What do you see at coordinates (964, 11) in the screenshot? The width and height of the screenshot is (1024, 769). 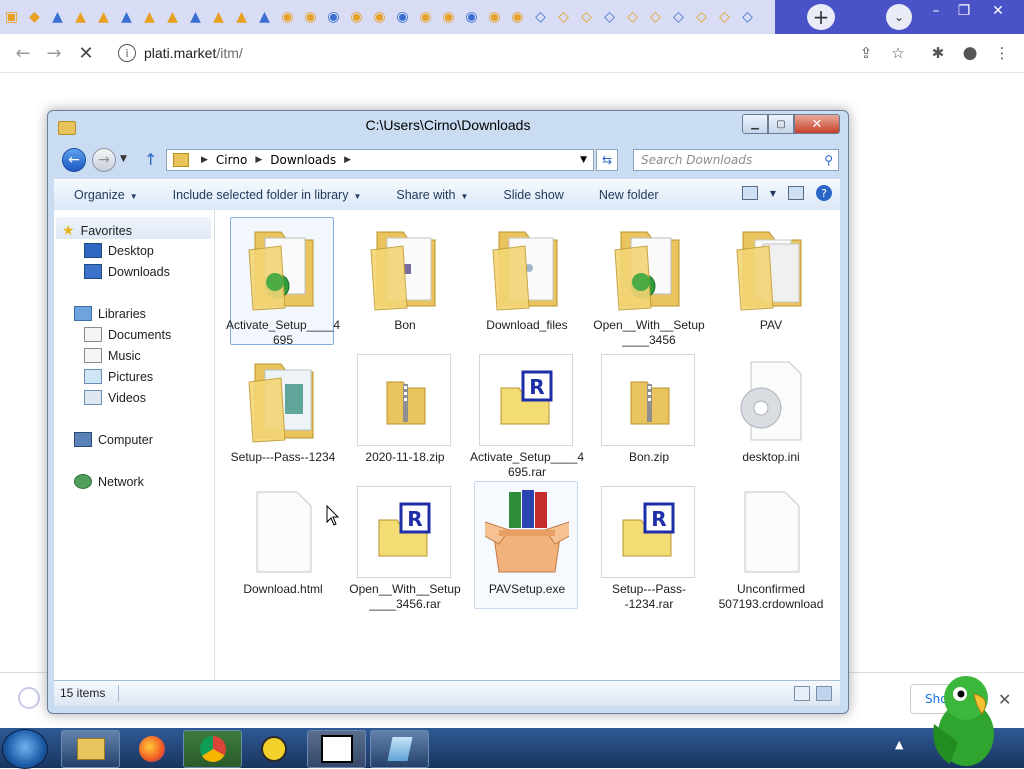 I see `restore-icon: ❐` at bounding box center [964, 11].